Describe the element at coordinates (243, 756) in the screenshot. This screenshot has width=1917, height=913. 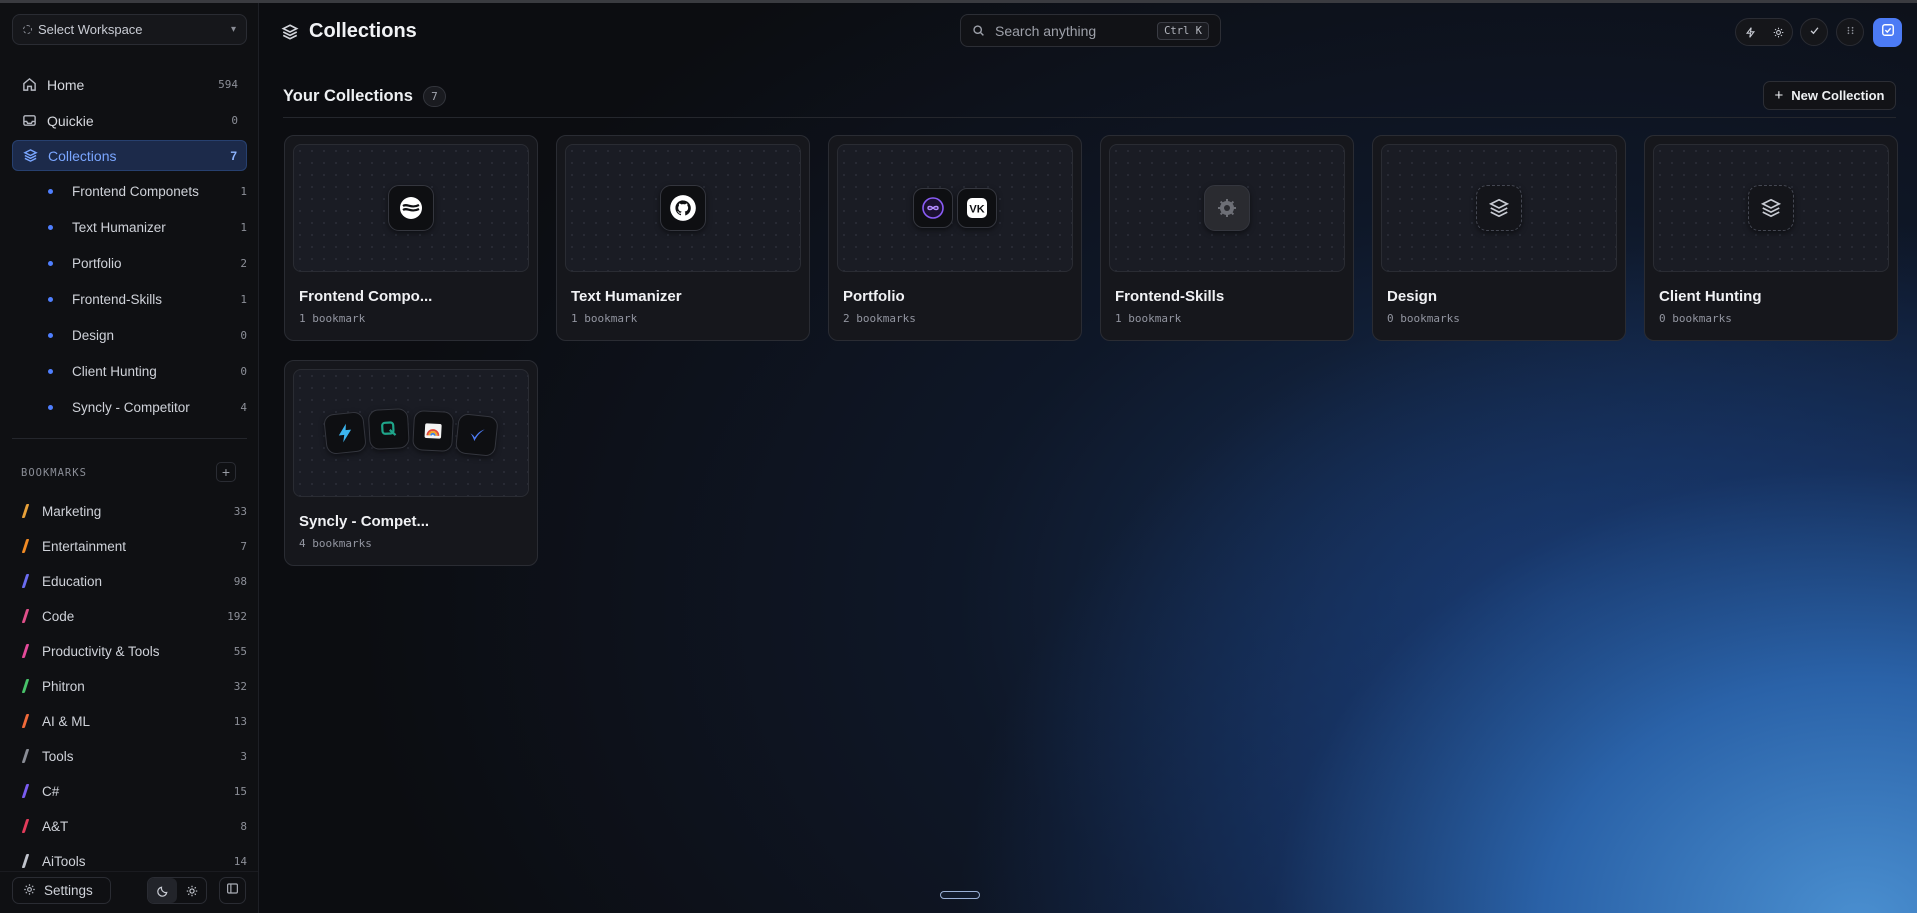
I see `bookmark-item-count: 3` at that location.